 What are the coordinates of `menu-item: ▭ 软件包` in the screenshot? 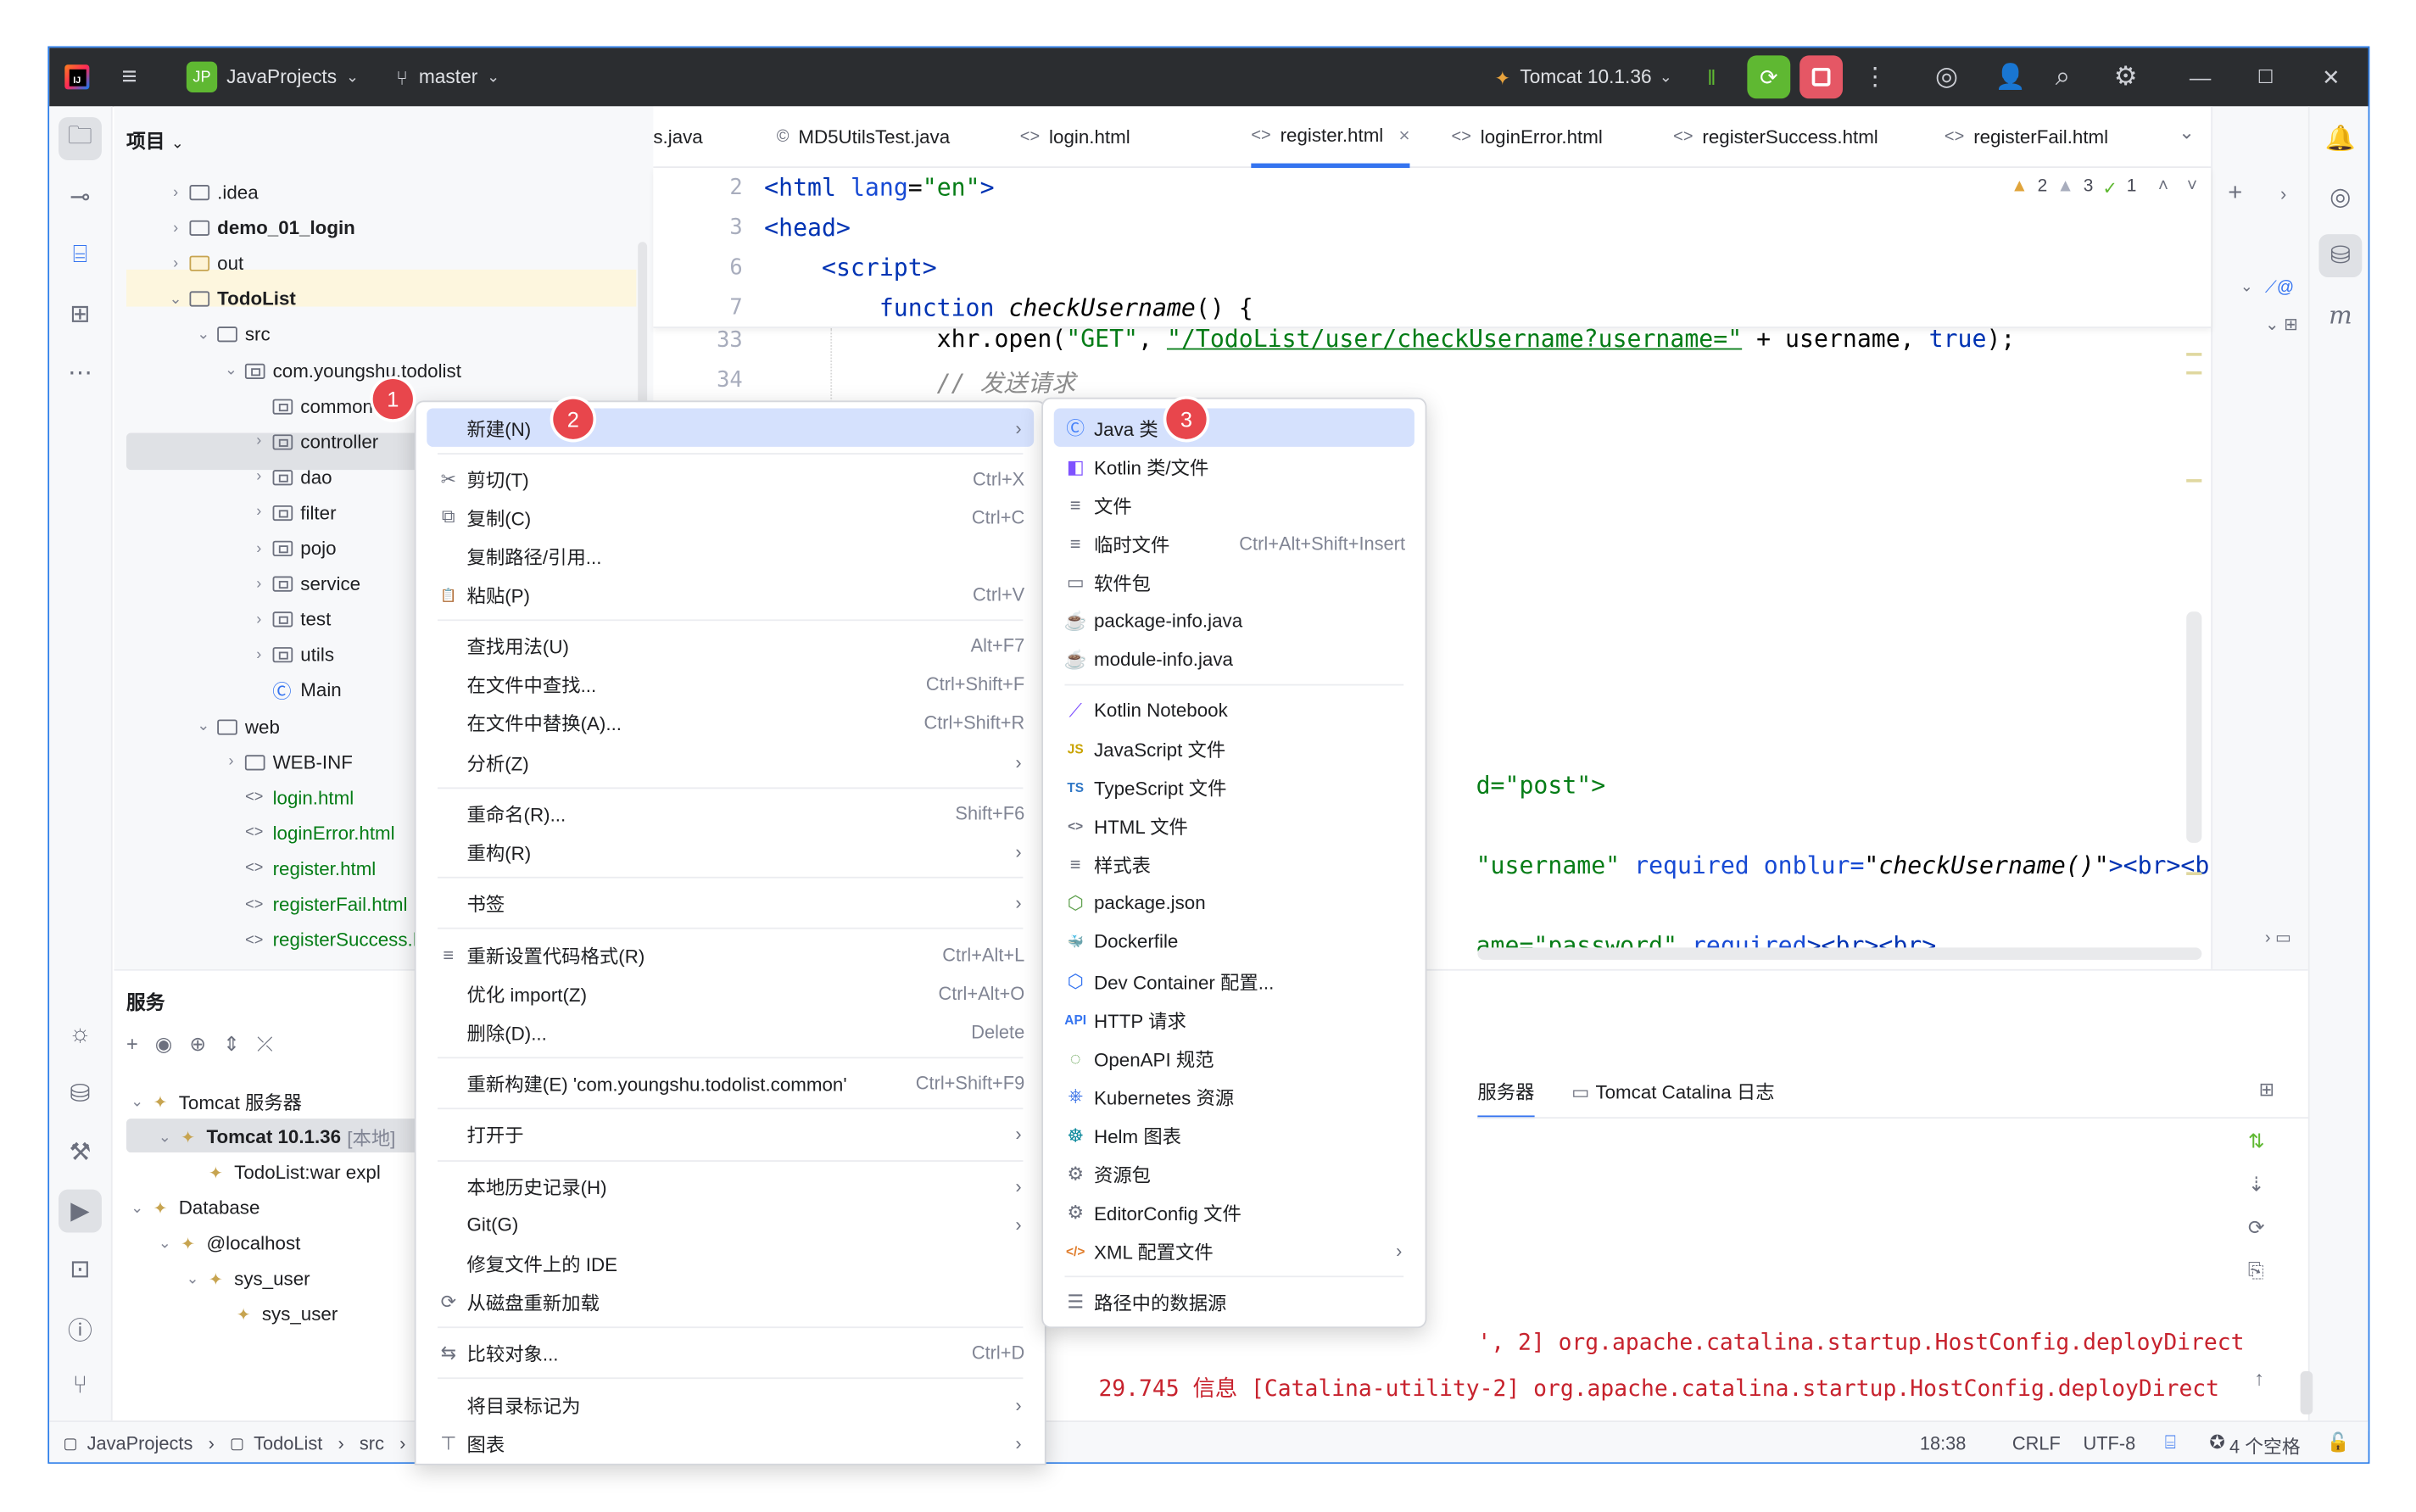 It's located at (1234, 582).